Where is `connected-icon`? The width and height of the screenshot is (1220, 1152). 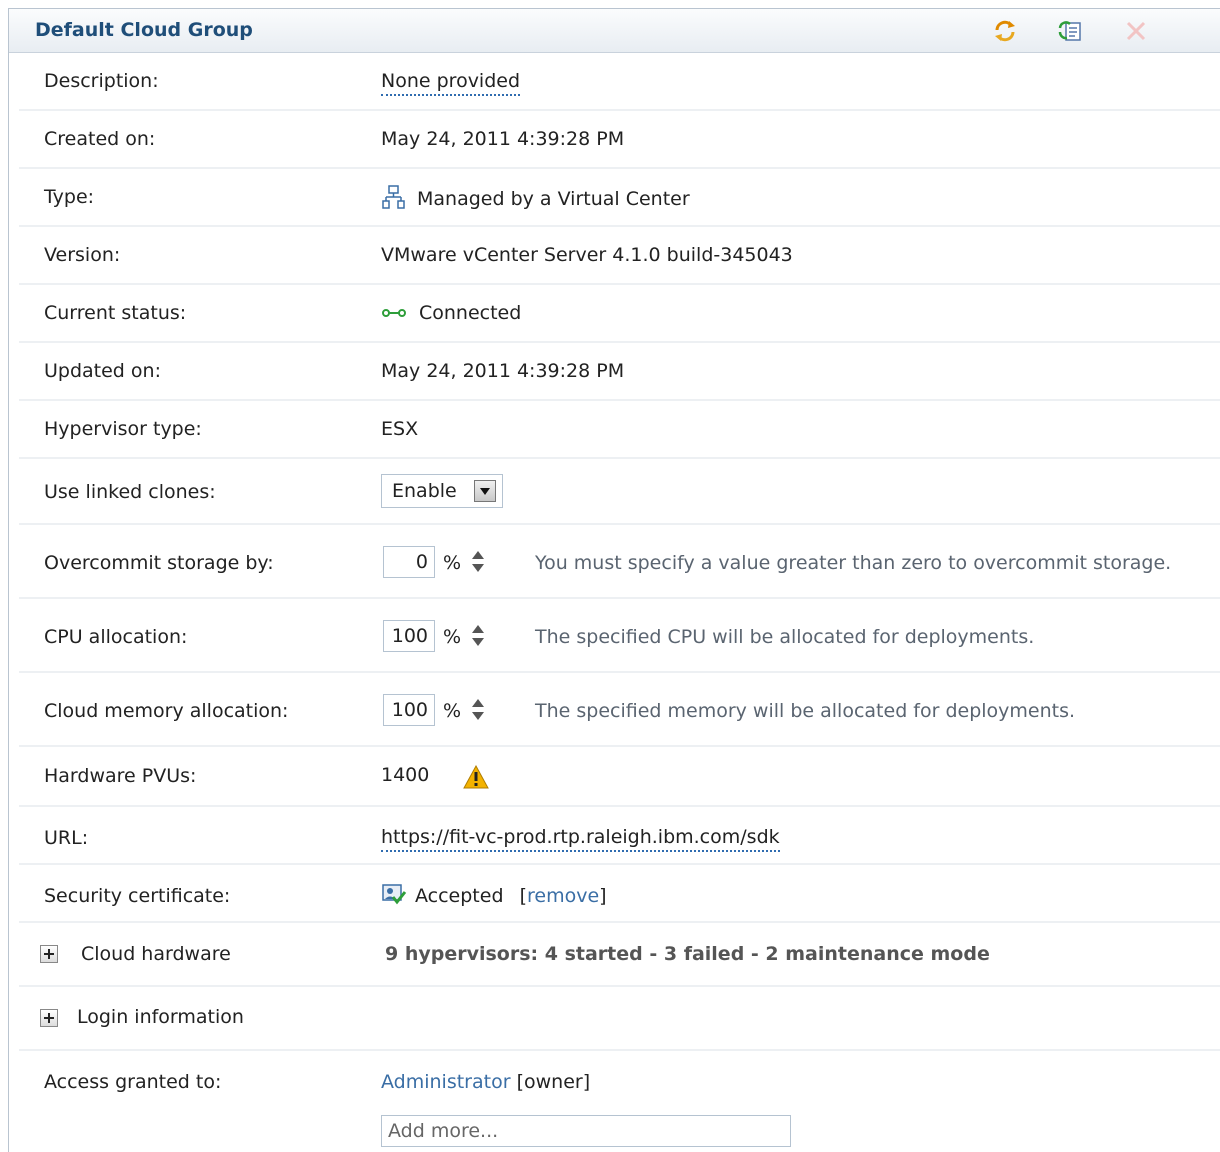 connected-icon is located at coordinates (395, 314).